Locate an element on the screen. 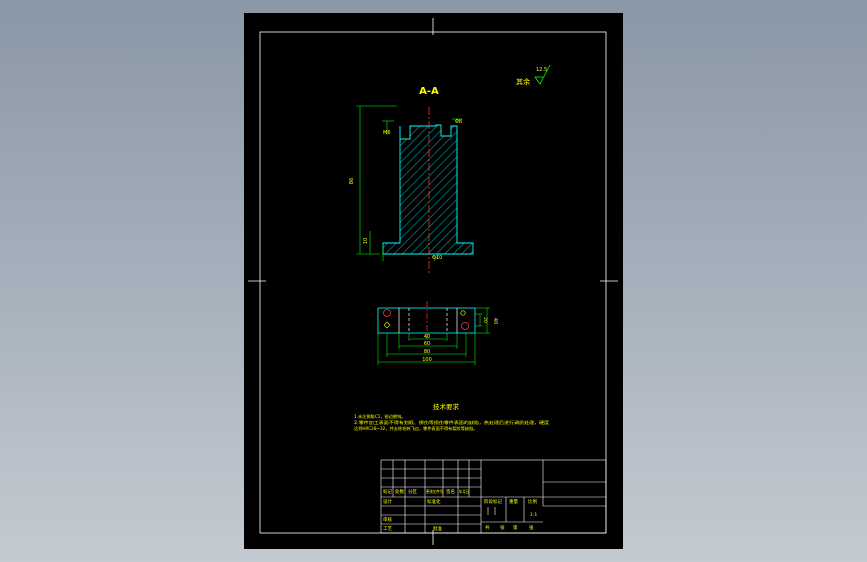  tech-req-line-1: 1.未注倒角C1，锐边倒钝。 is located at coordinates (379, 416).